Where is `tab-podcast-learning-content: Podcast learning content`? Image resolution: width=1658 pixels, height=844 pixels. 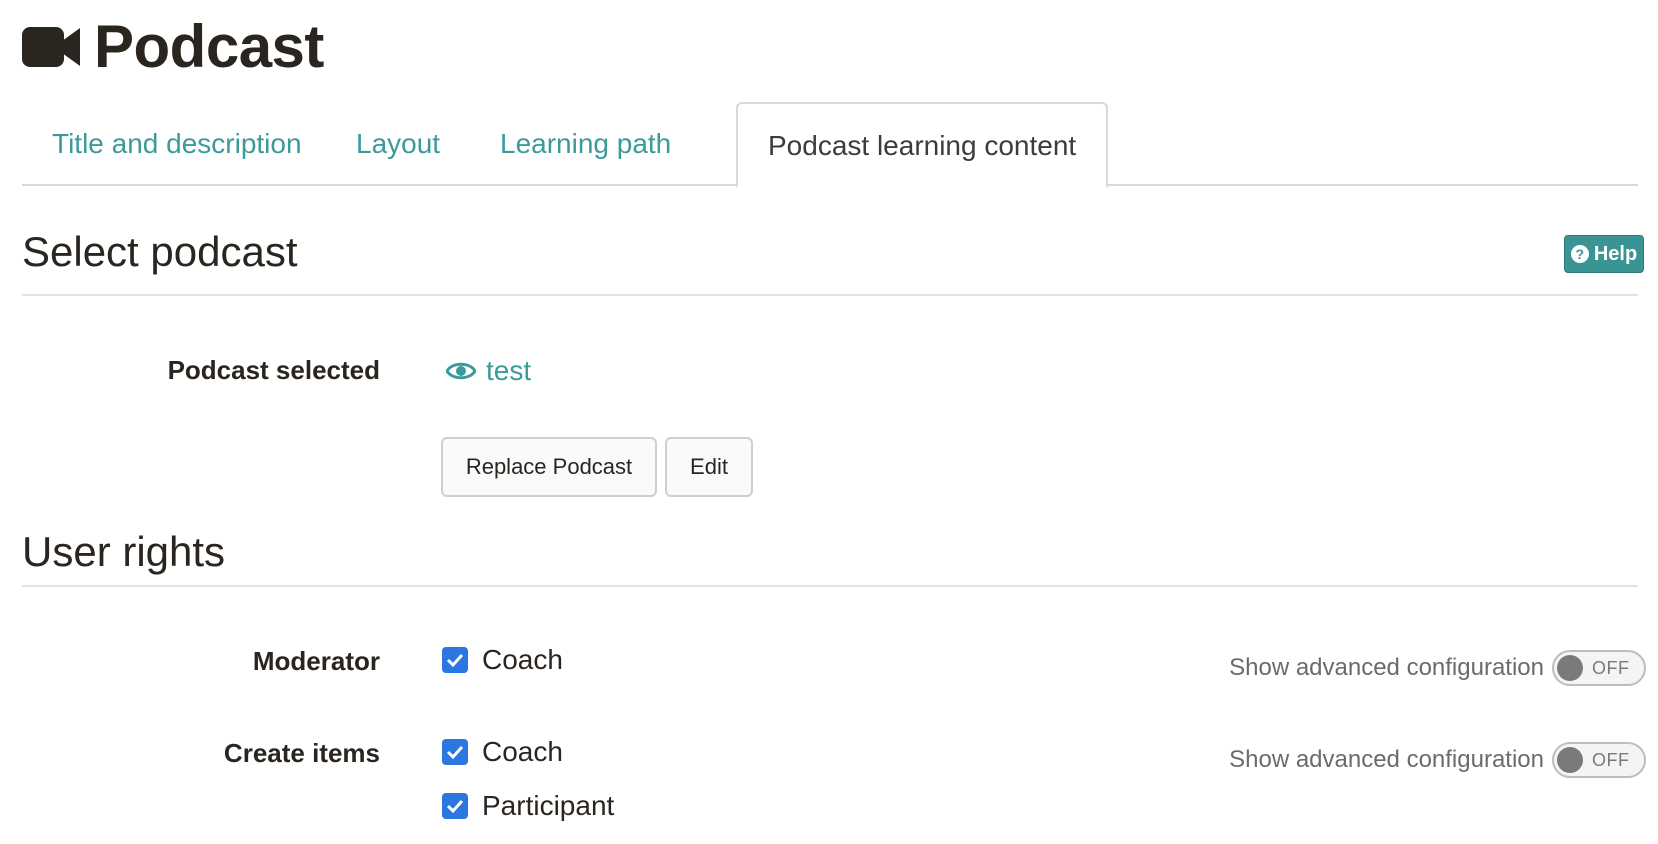 tab-podcast-learning-content: Podcast learning content is located at coordinates (922, 145).